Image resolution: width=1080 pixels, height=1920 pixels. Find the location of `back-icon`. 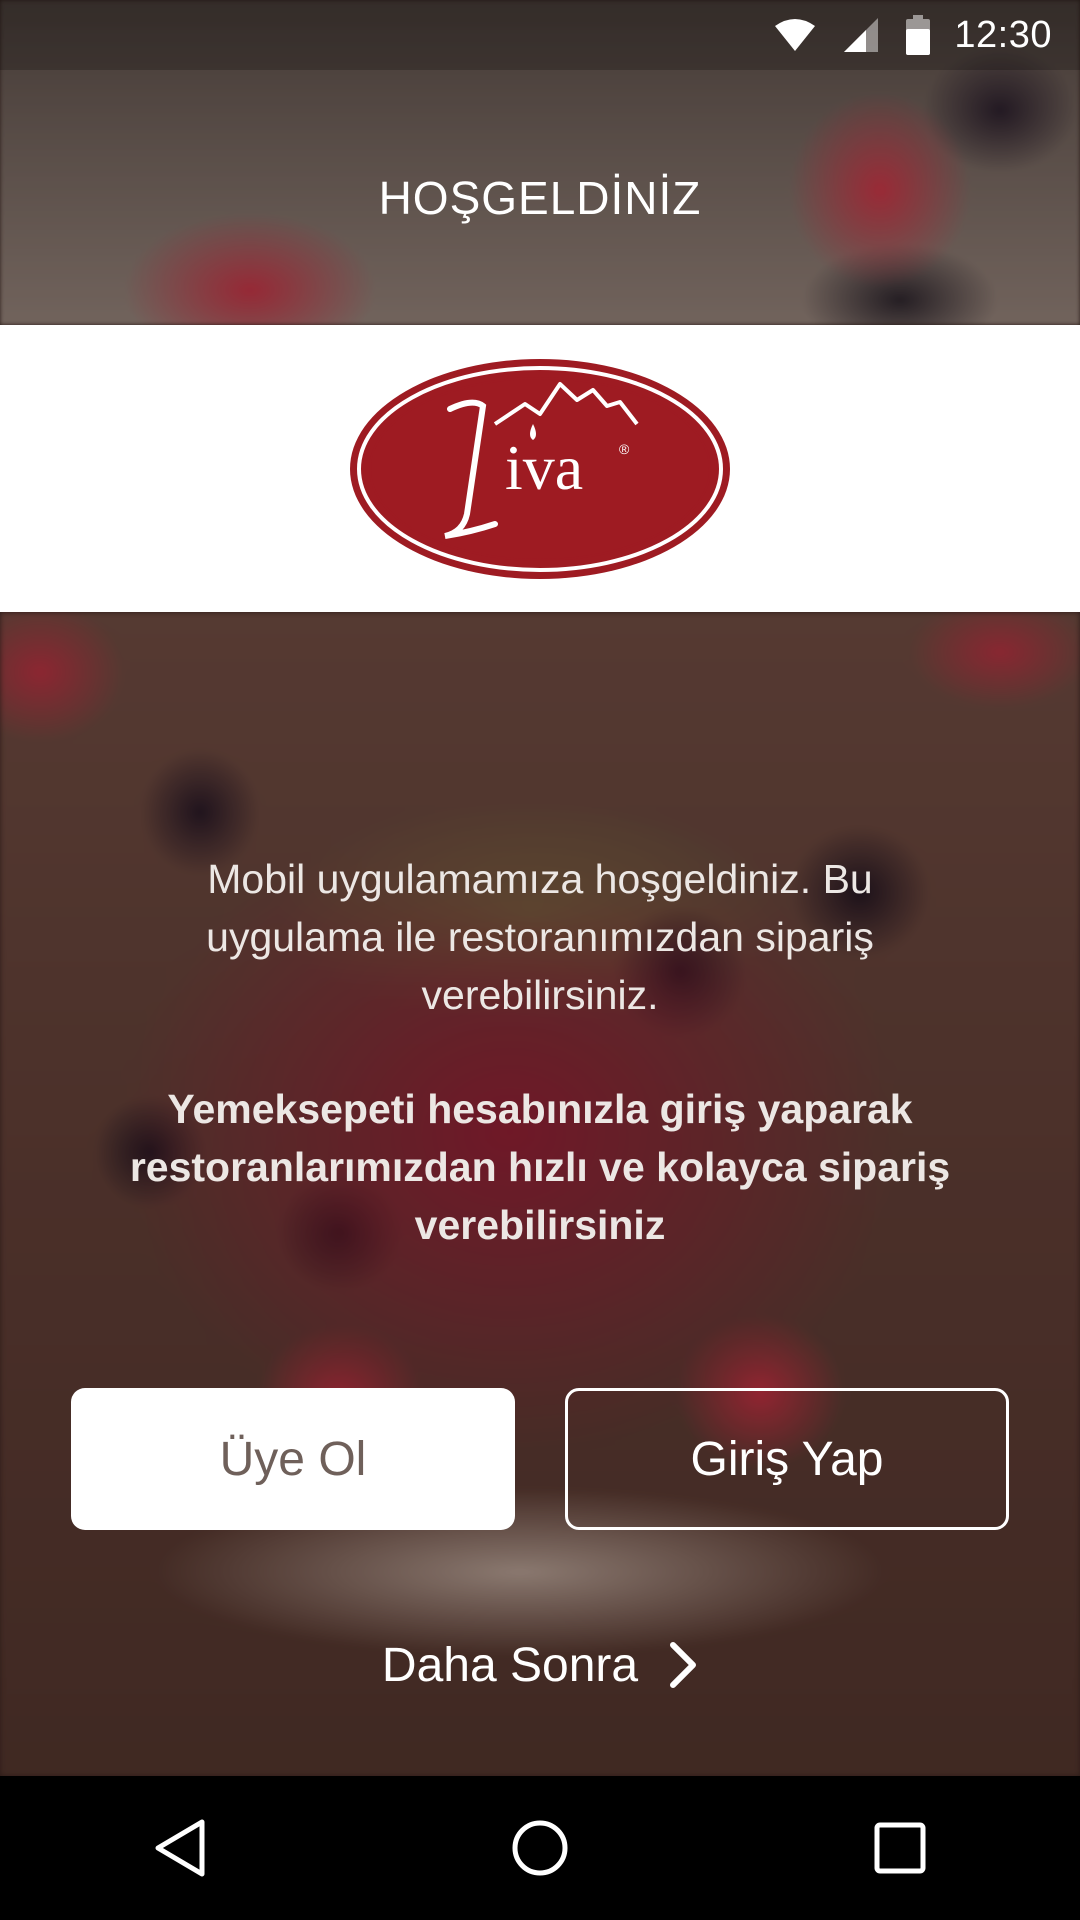

back-icon is located at coordinates (180, 1848).